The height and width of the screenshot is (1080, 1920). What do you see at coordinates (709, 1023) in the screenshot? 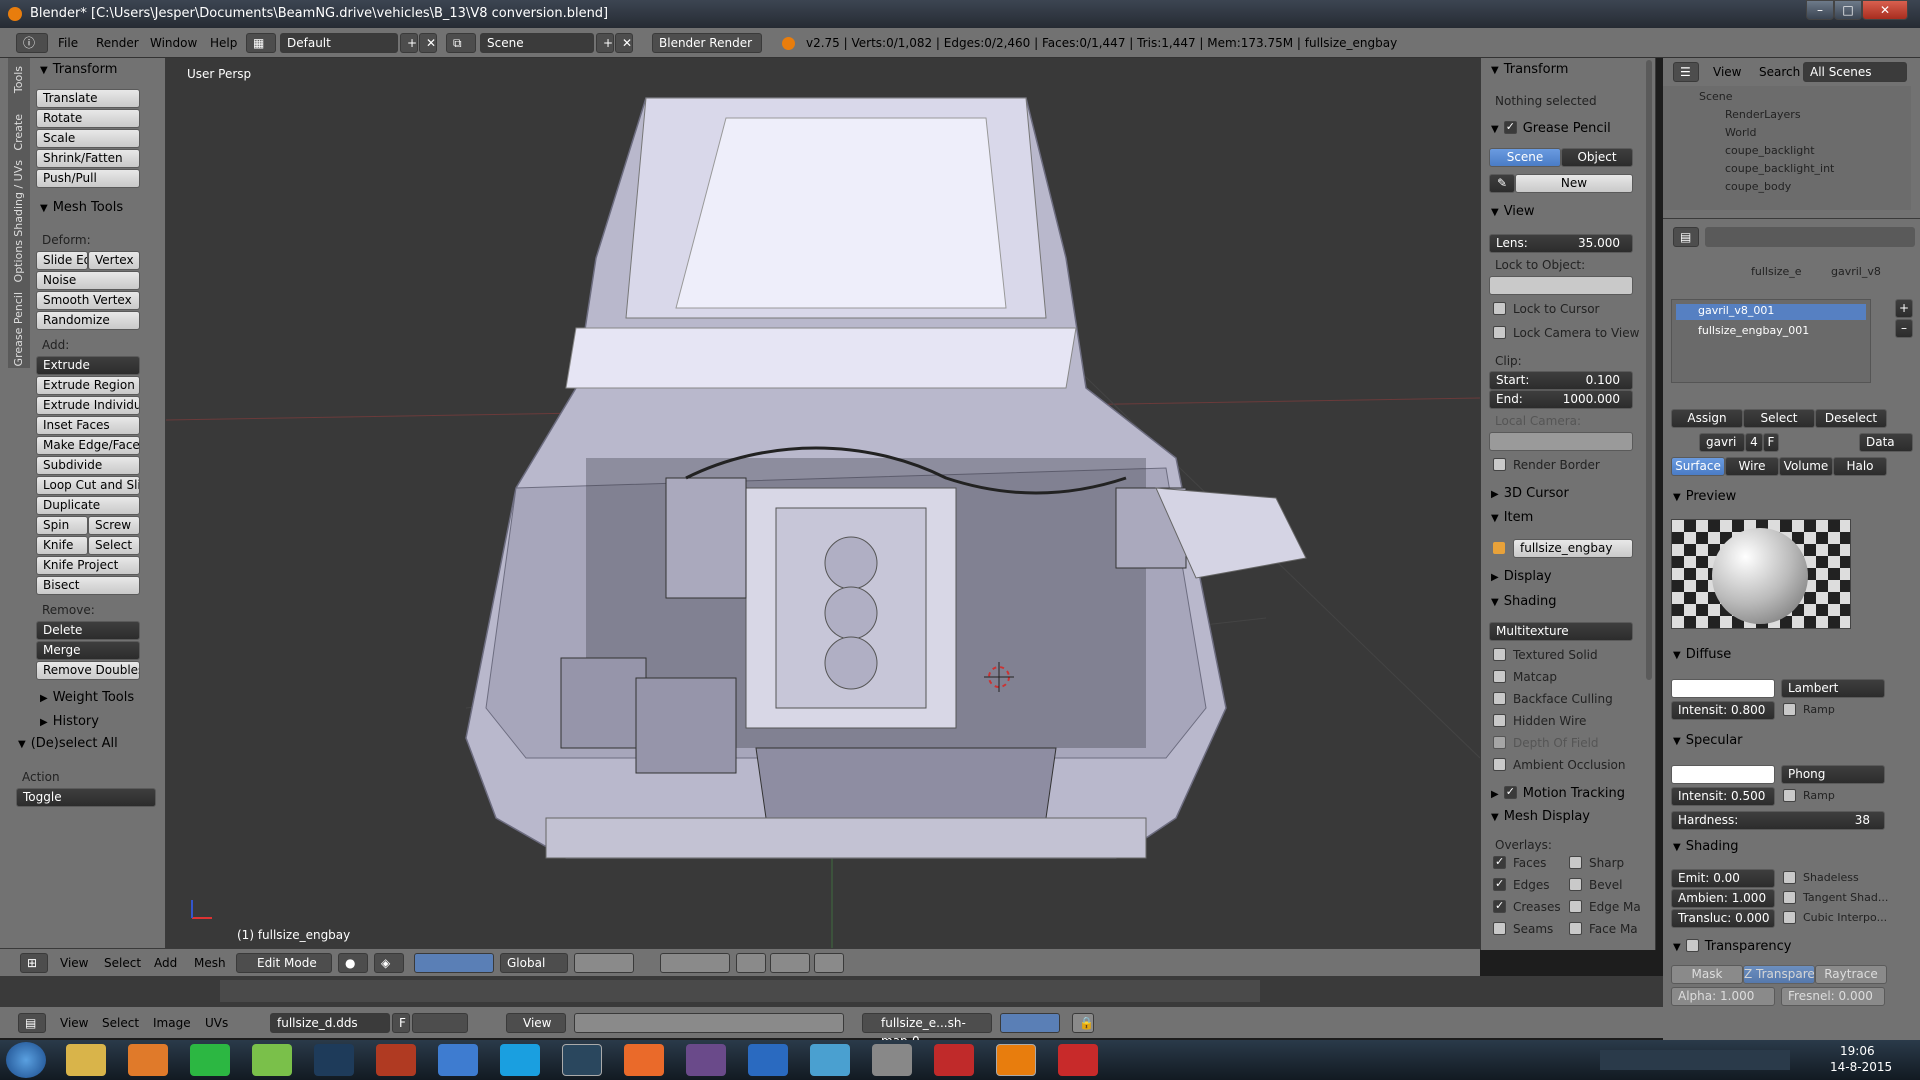
I see `uv-options-buttons` at bounding box center [709, 1023].